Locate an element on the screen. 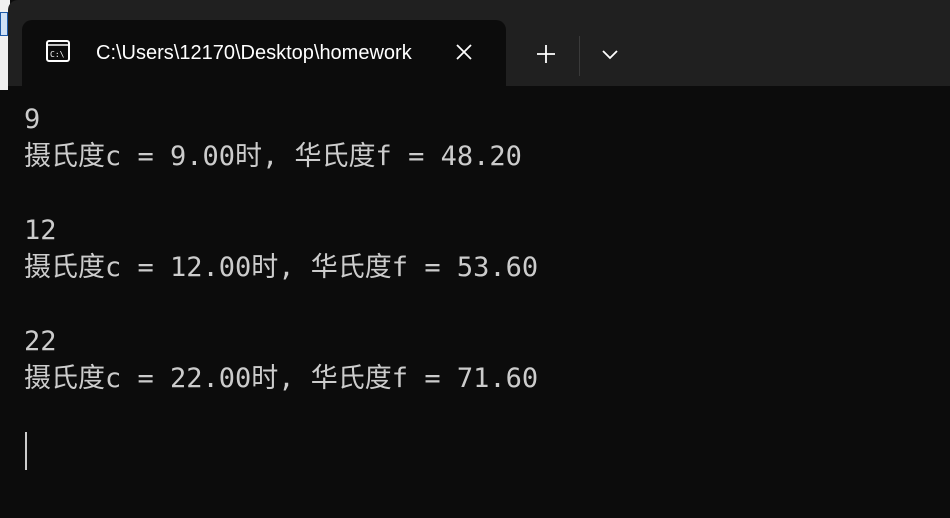  svg-text: C:\ is located at coordinates (57, 54).